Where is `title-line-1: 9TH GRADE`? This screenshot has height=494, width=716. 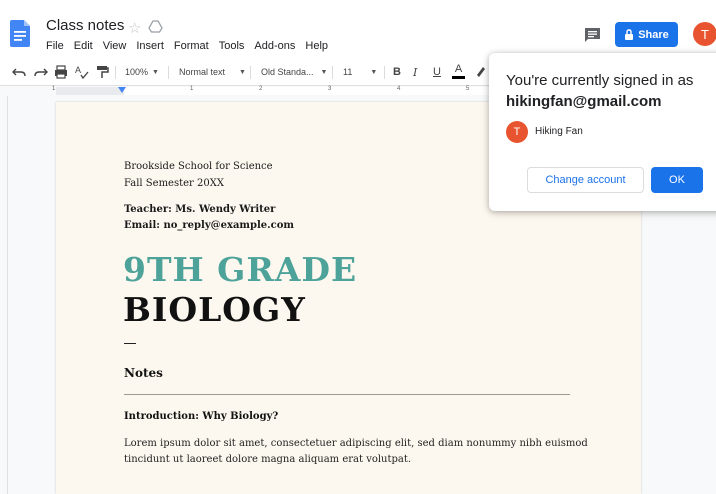 title-line-1: 9TH GRADE is located at coordinates (240, 269).